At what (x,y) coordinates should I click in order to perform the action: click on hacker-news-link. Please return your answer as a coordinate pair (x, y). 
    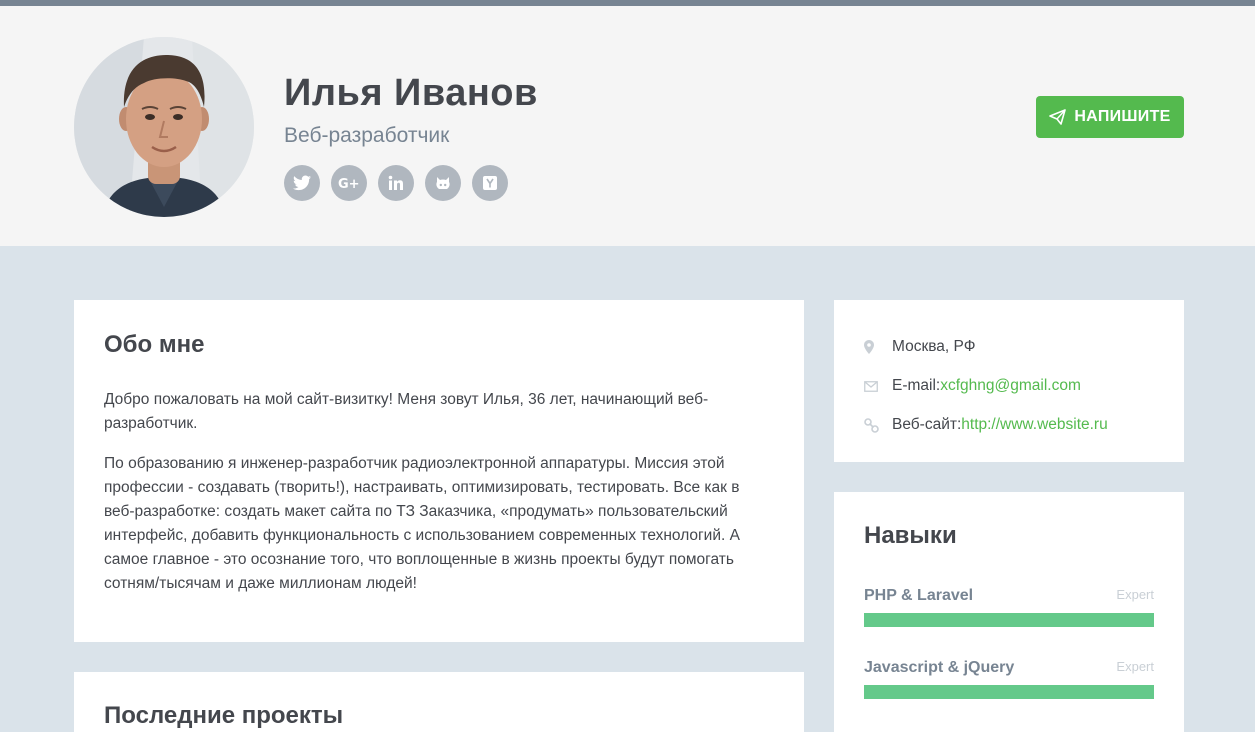
    Looking at the image, I should click on (490, 183).